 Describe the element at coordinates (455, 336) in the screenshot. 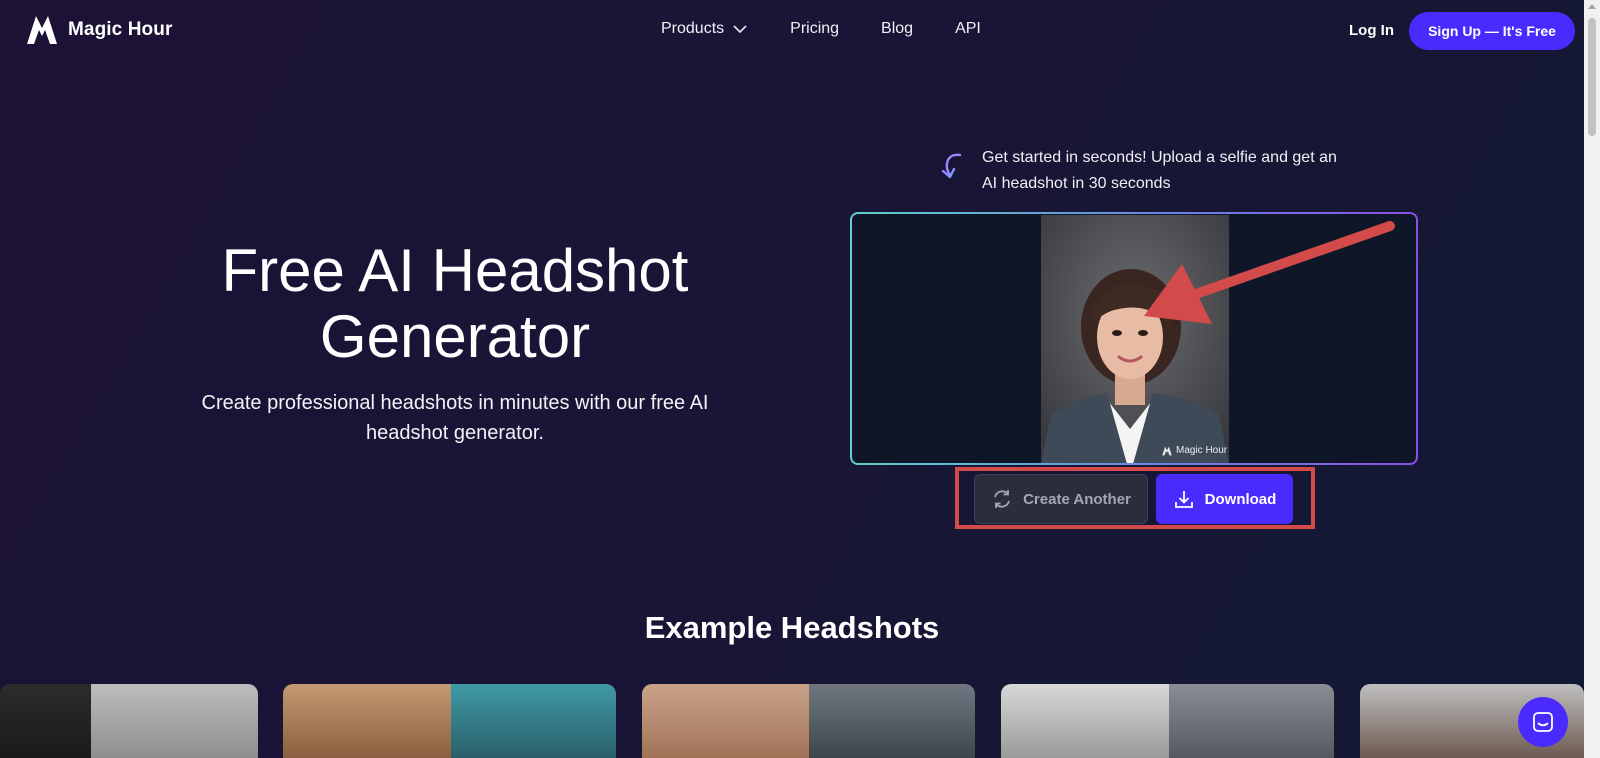

I see `hero-title-line2: Generator` at that location.